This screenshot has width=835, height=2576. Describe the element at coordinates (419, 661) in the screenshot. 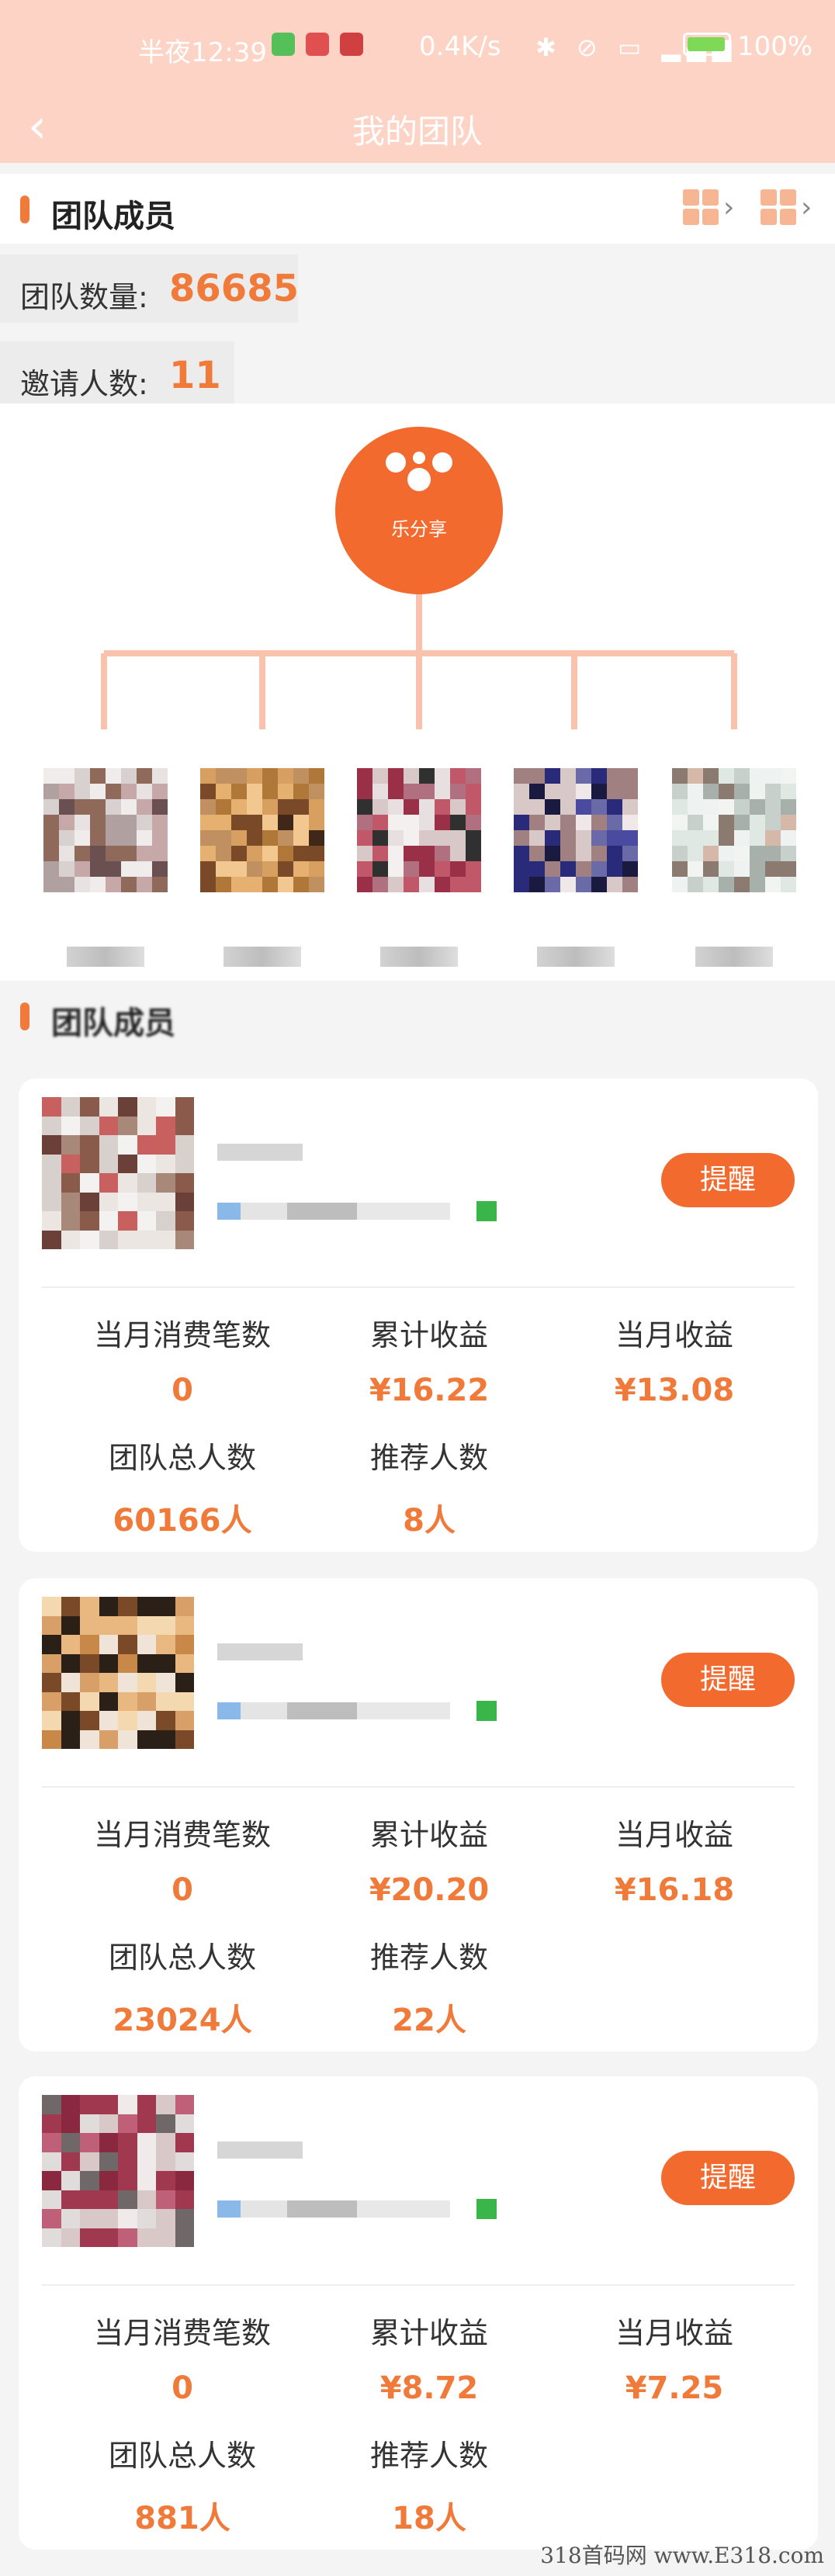

I see `tree-connectors` at that location.